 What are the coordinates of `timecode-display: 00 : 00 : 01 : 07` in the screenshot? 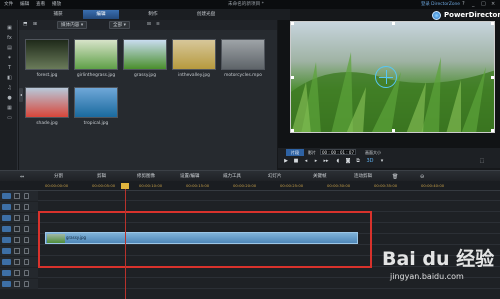 It's located at (338, 152).